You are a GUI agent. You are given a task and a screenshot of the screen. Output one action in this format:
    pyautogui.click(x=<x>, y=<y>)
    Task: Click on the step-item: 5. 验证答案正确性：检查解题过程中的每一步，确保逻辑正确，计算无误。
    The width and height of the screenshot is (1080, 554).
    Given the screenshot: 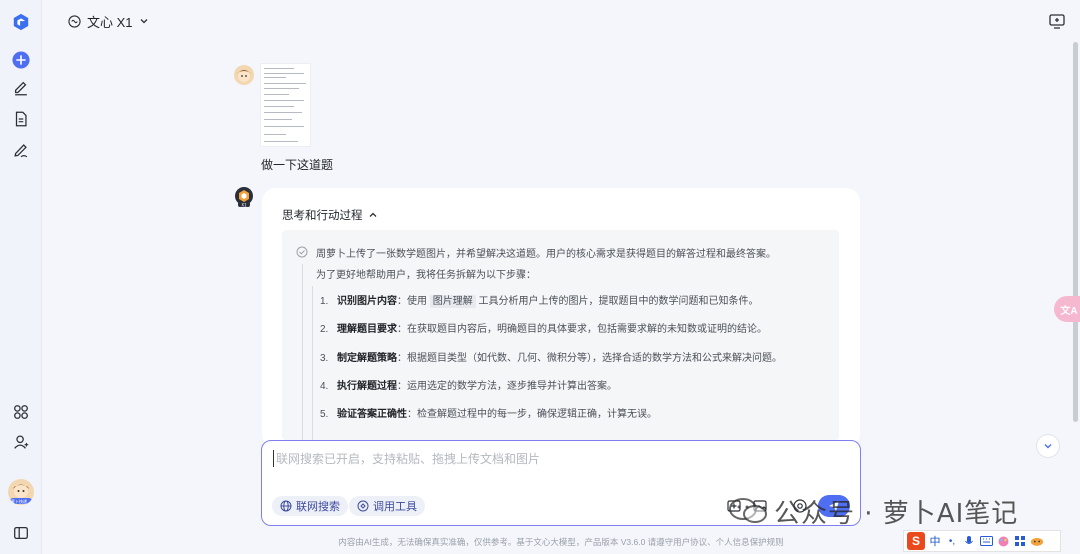 What is the action you would take?
    pyautogui.click(x=488, y=414)
    